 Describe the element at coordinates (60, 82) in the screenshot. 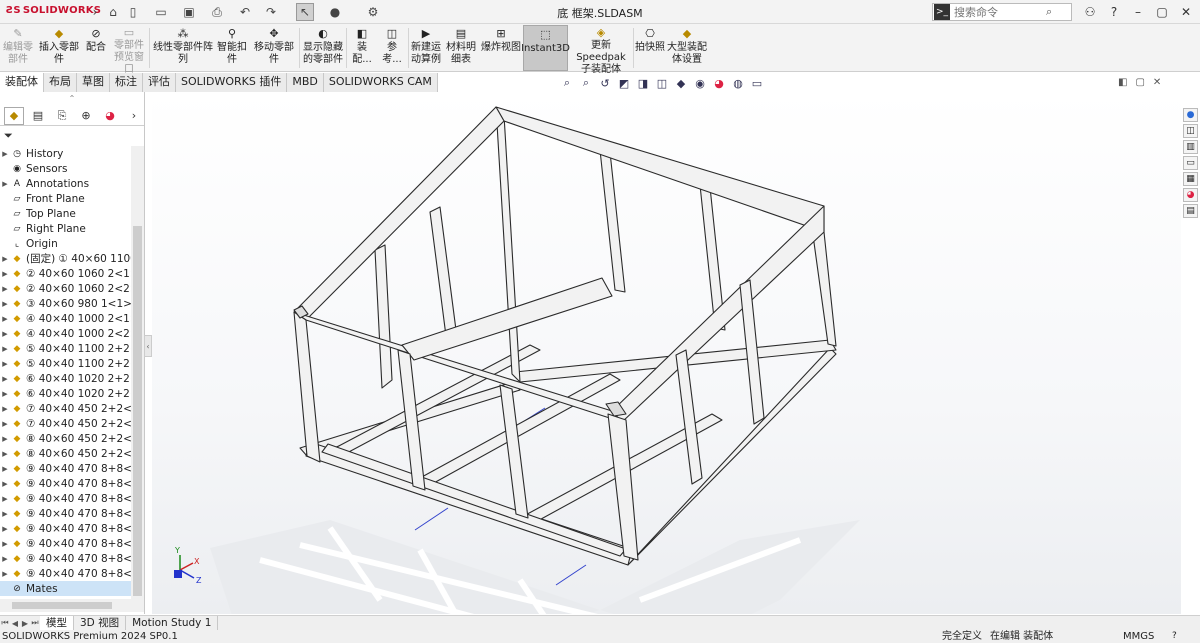

I see `tab-layout: 布局` at that location.